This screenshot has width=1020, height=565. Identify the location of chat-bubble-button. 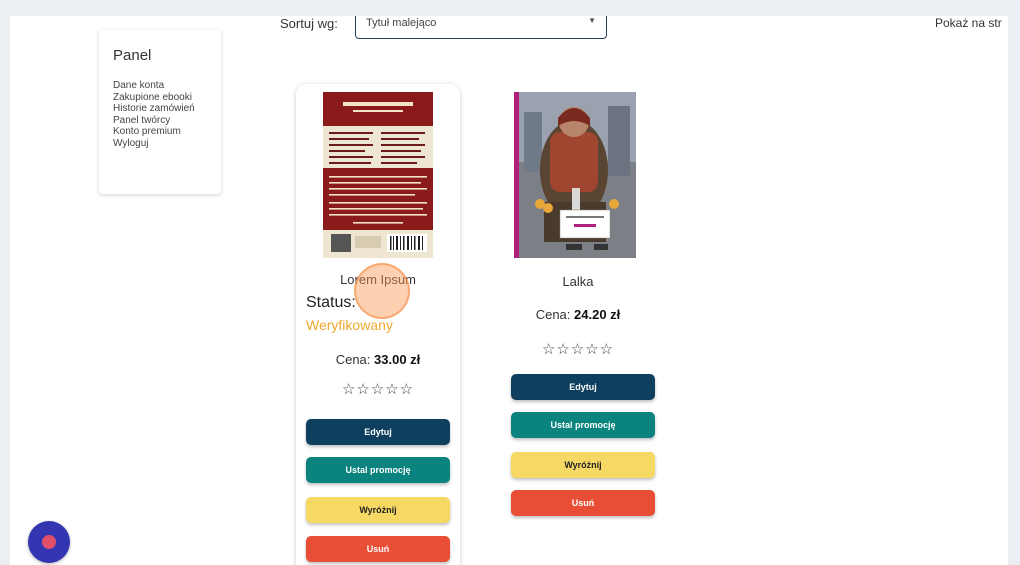
(49, 542).